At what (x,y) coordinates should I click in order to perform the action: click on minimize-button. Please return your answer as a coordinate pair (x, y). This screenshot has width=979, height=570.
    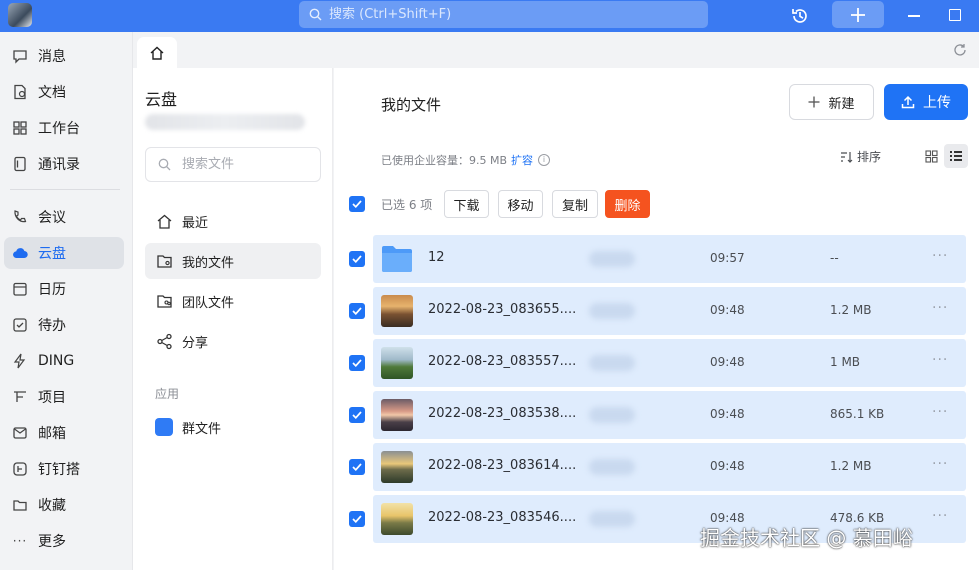
    Looking at the image, I should click on (914, 16).